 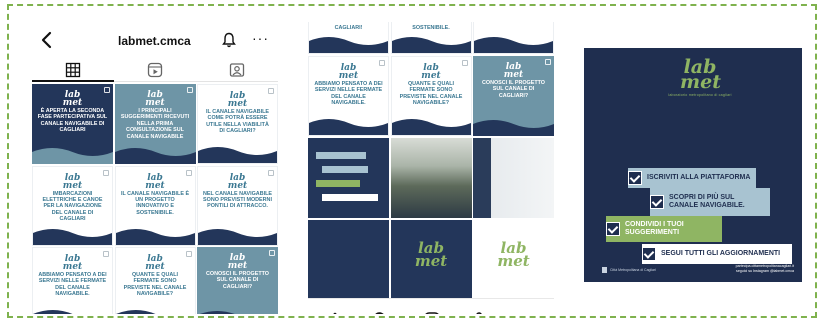 What do you see at coordinates (479, 312) in the screenshot?
I see `shop-icon` at bounding box center [479, 312].